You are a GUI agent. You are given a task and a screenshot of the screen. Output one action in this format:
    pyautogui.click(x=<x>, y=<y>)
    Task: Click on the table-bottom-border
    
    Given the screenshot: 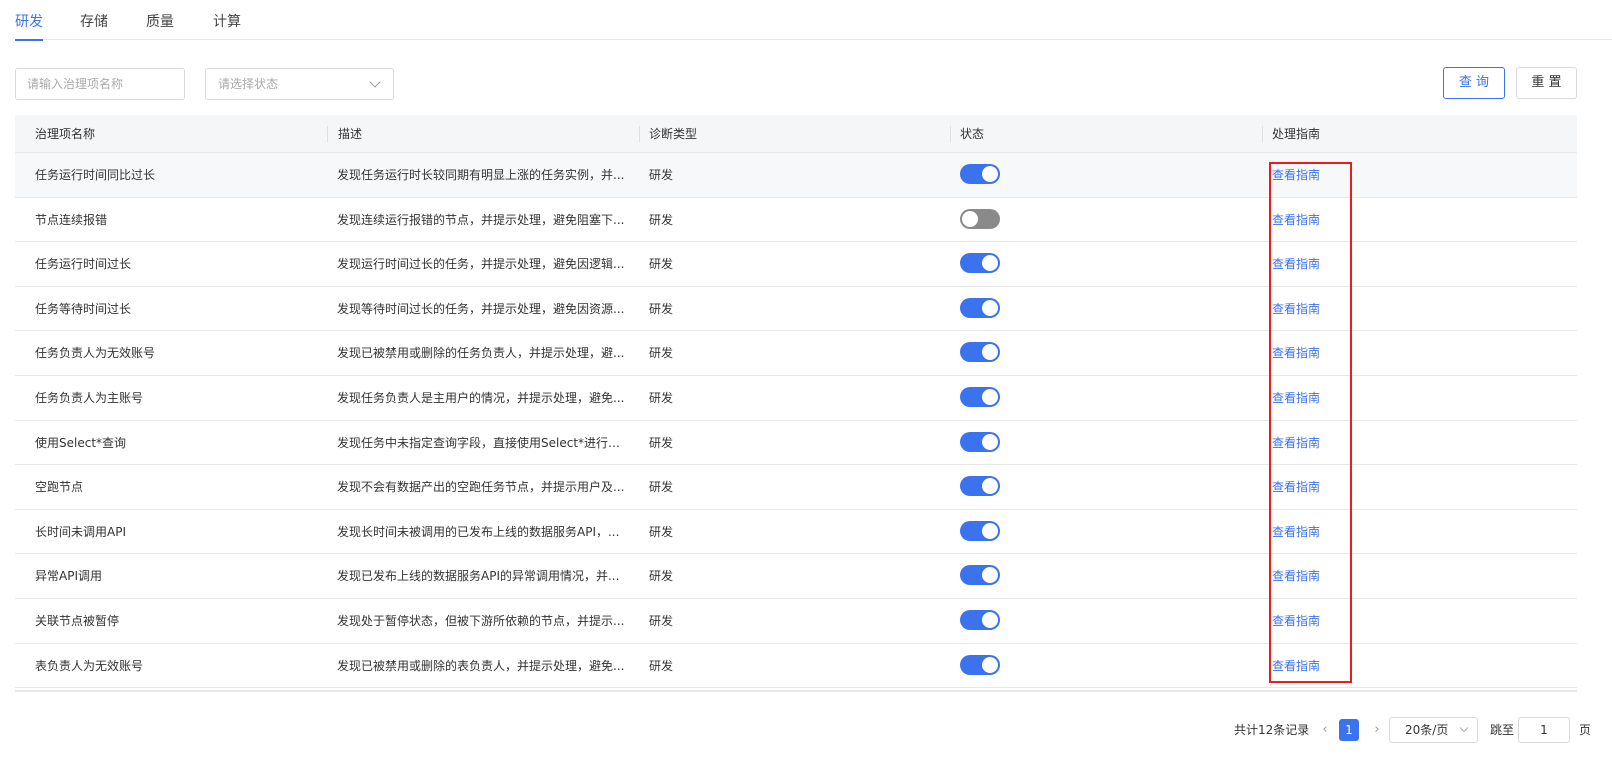 What is the action you would take?
    pyautogui.click(x=796, y=691)
    